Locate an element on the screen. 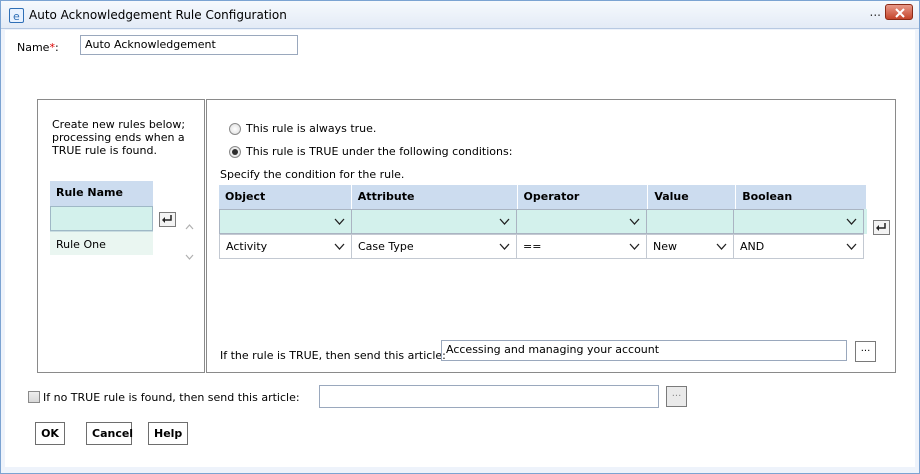  column-header-boolean: Boolean is located at coordinates (801, 197).